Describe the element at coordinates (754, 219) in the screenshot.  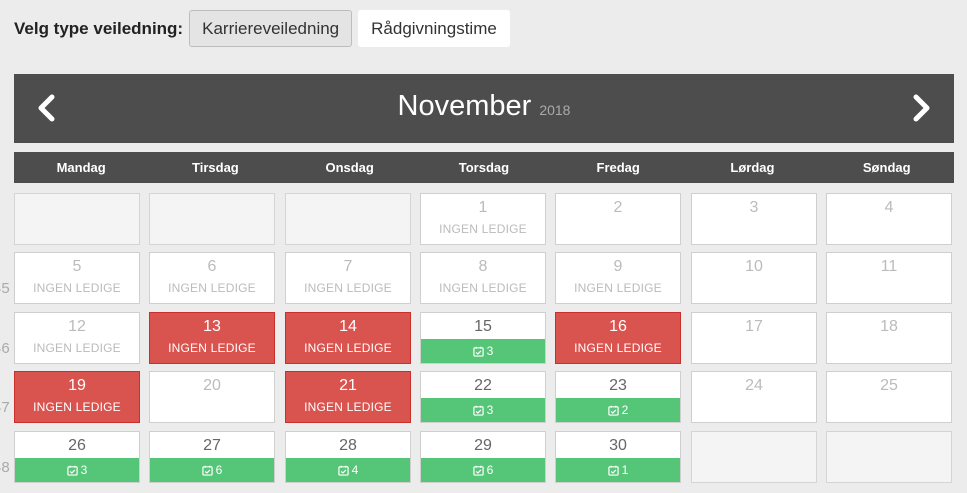
I see `day-cell: 3` at that location.